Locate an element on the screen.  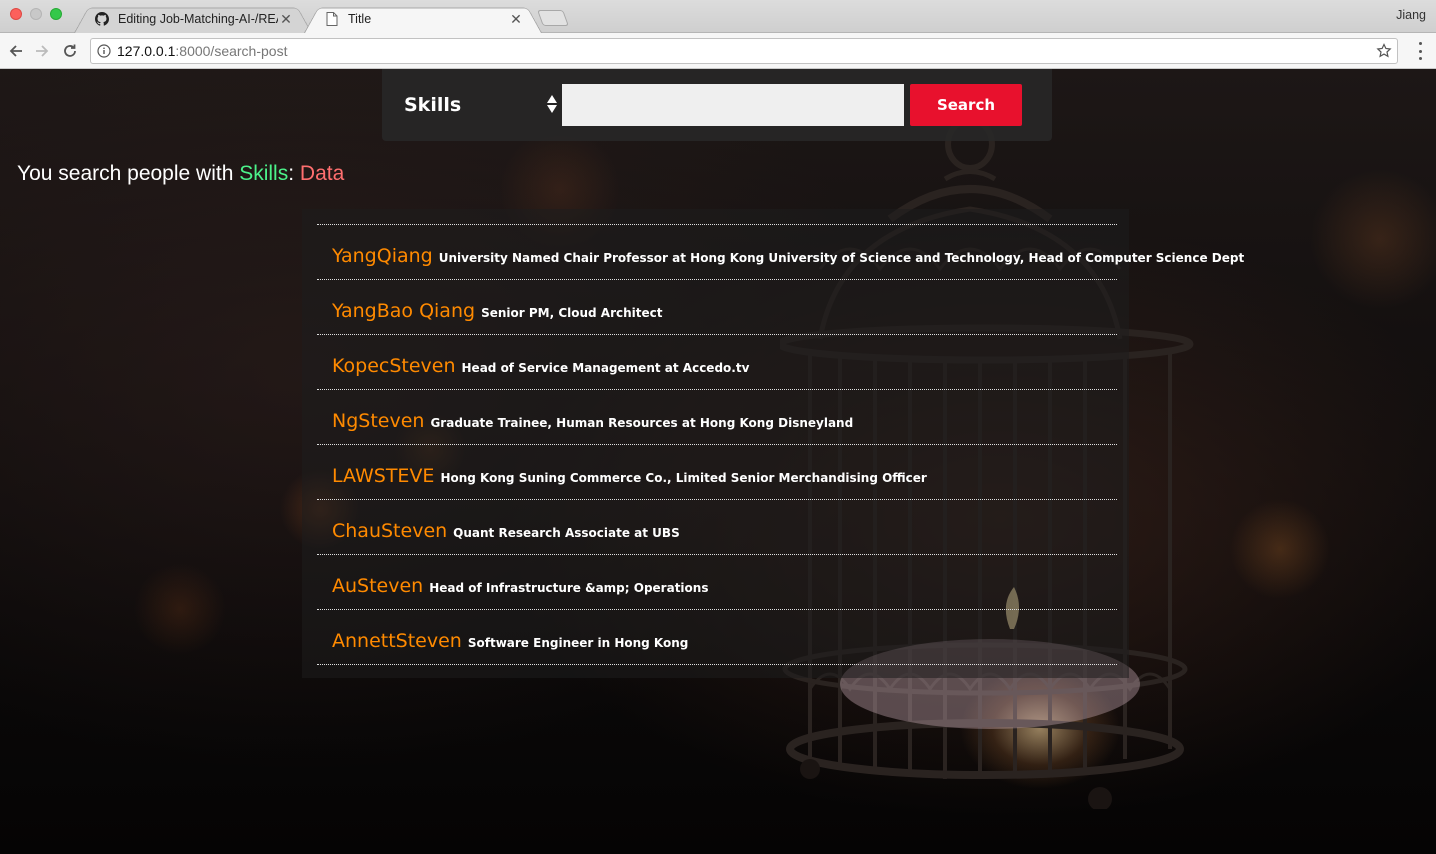
tab-title: Title is located at coordinates (360, 18).